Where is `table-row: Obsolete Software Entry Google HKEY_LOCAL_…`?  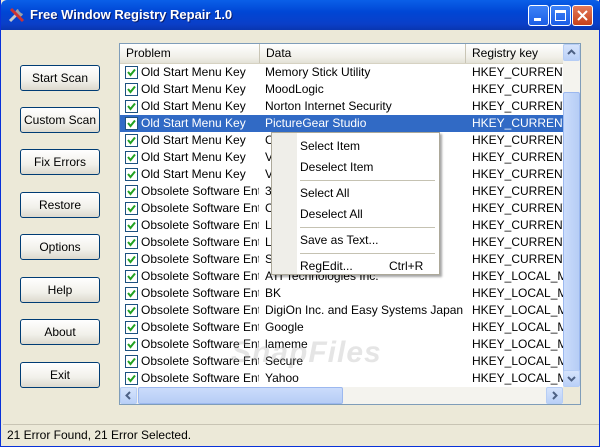 table-row: Obsolete Software Entry Google HKEY_LOCAL_… is located at coordinates (341, 327).